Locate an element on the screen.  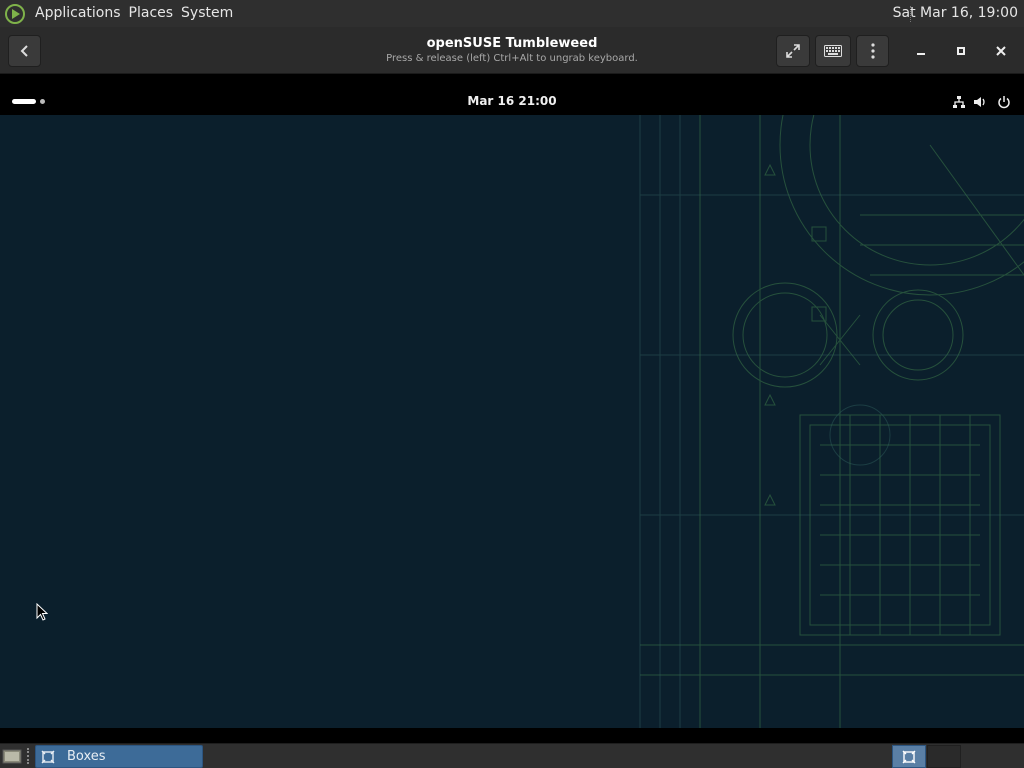
keyboard-icon is located at coordinates (833, 51).